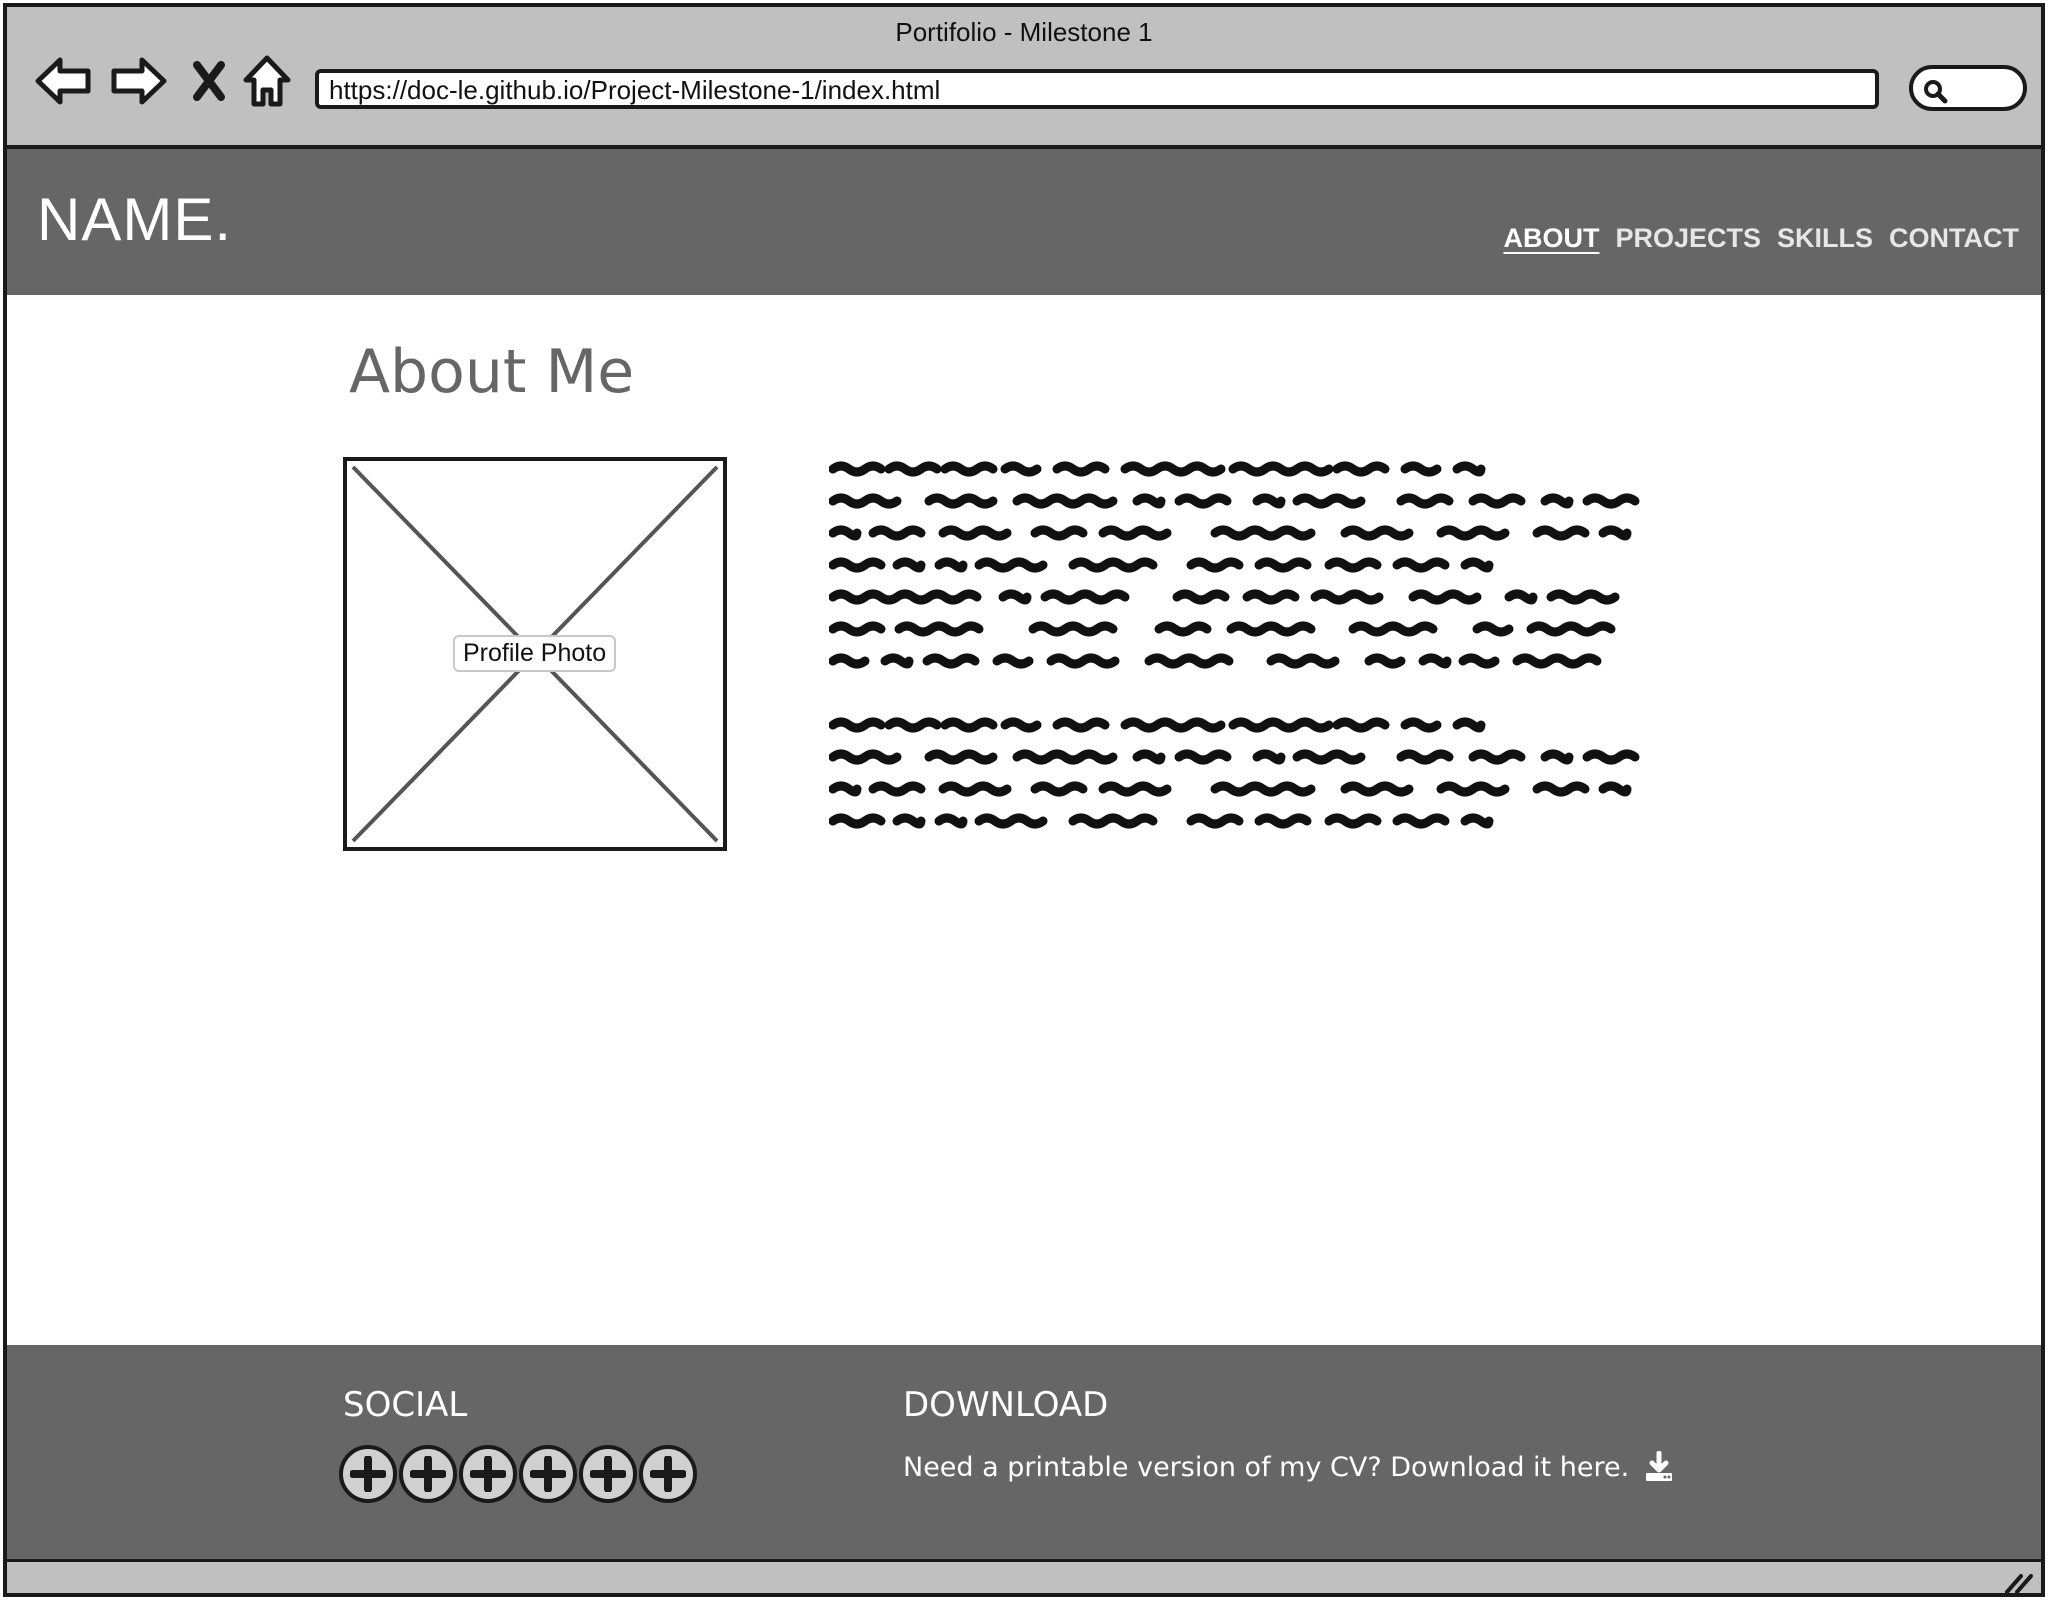 The height and width of the screenshot is (1600, 2048). I want to click on nav-link-about: ABOUT, so click(1551, 238).